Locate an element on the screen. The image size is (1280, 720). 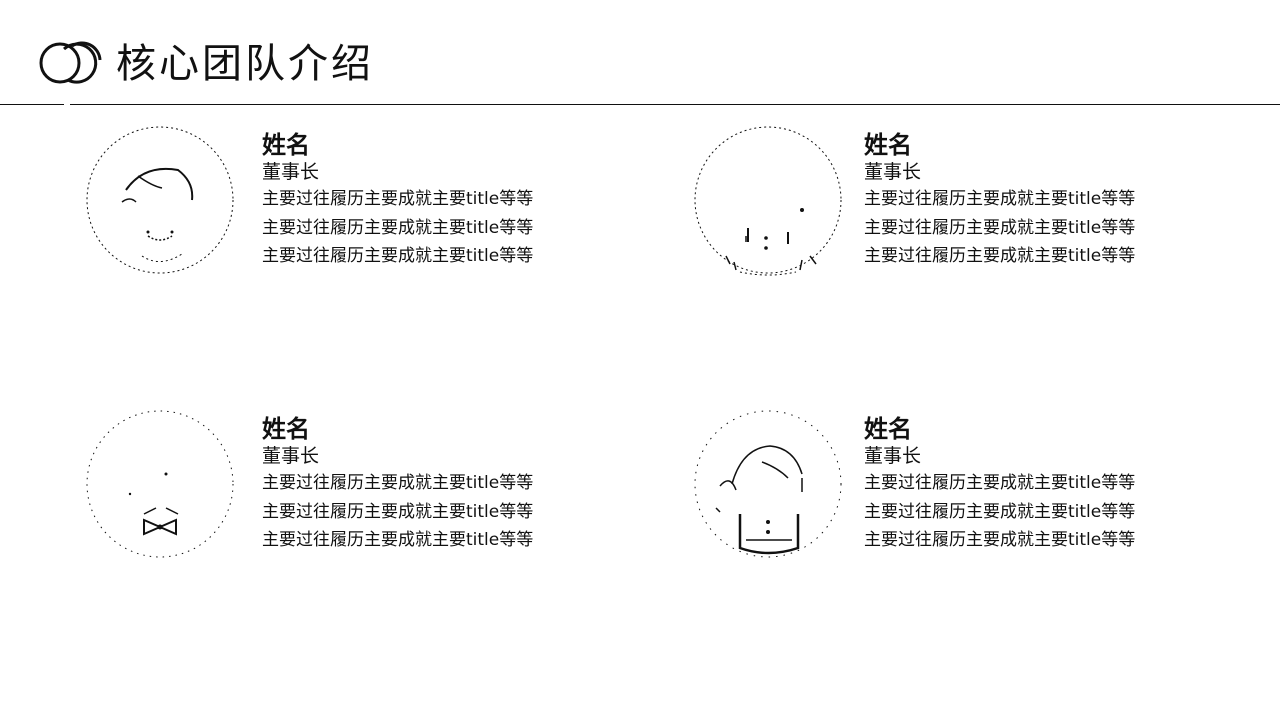
bowtie-avatar-icon is located at coordinates (162, 488).